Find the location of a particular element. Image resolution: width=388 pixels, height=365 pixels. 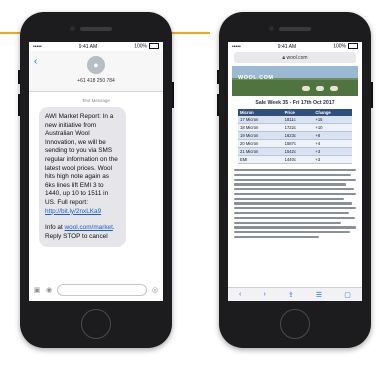

mic-icon: ◎ is located at coordinates (155, 290).